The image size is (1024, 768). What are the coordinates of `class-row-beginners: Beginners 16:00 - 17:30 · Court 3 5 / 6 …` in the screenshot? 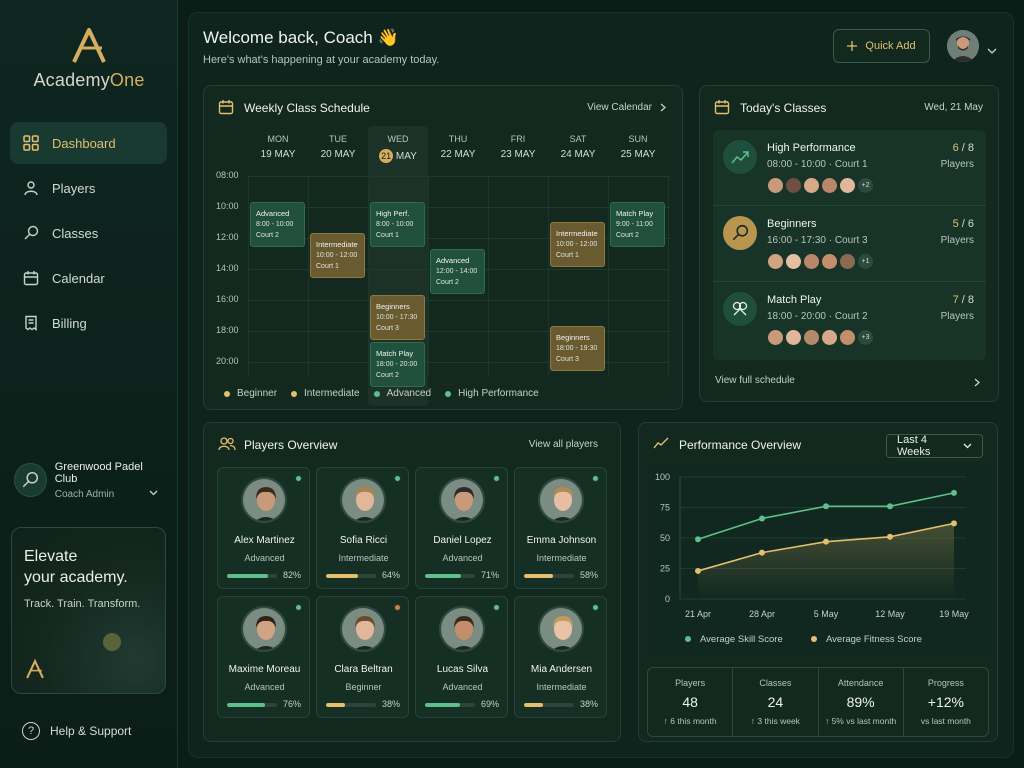 It's located at (849, 244).